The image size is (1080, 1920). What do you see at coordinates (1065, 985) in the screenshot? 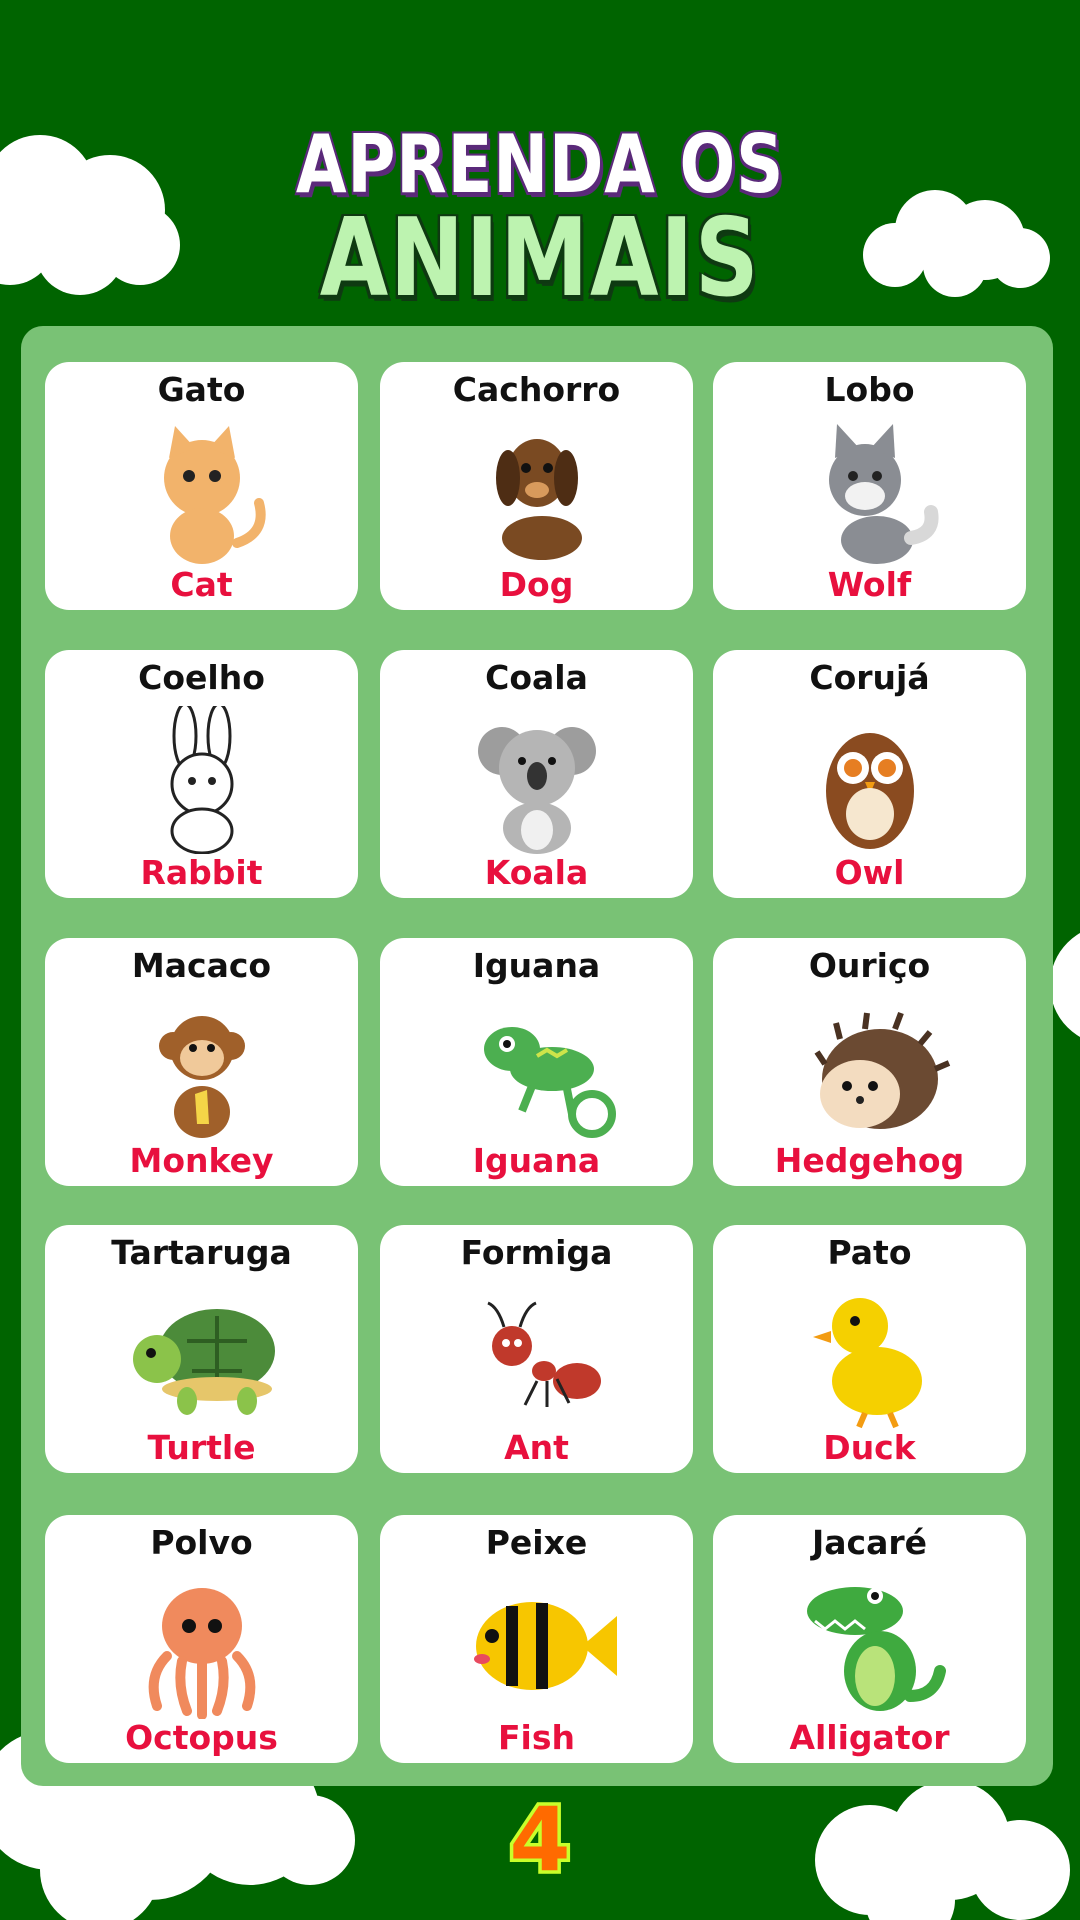
I see `cloud-right-middle` at bounding box center [1065, 985].